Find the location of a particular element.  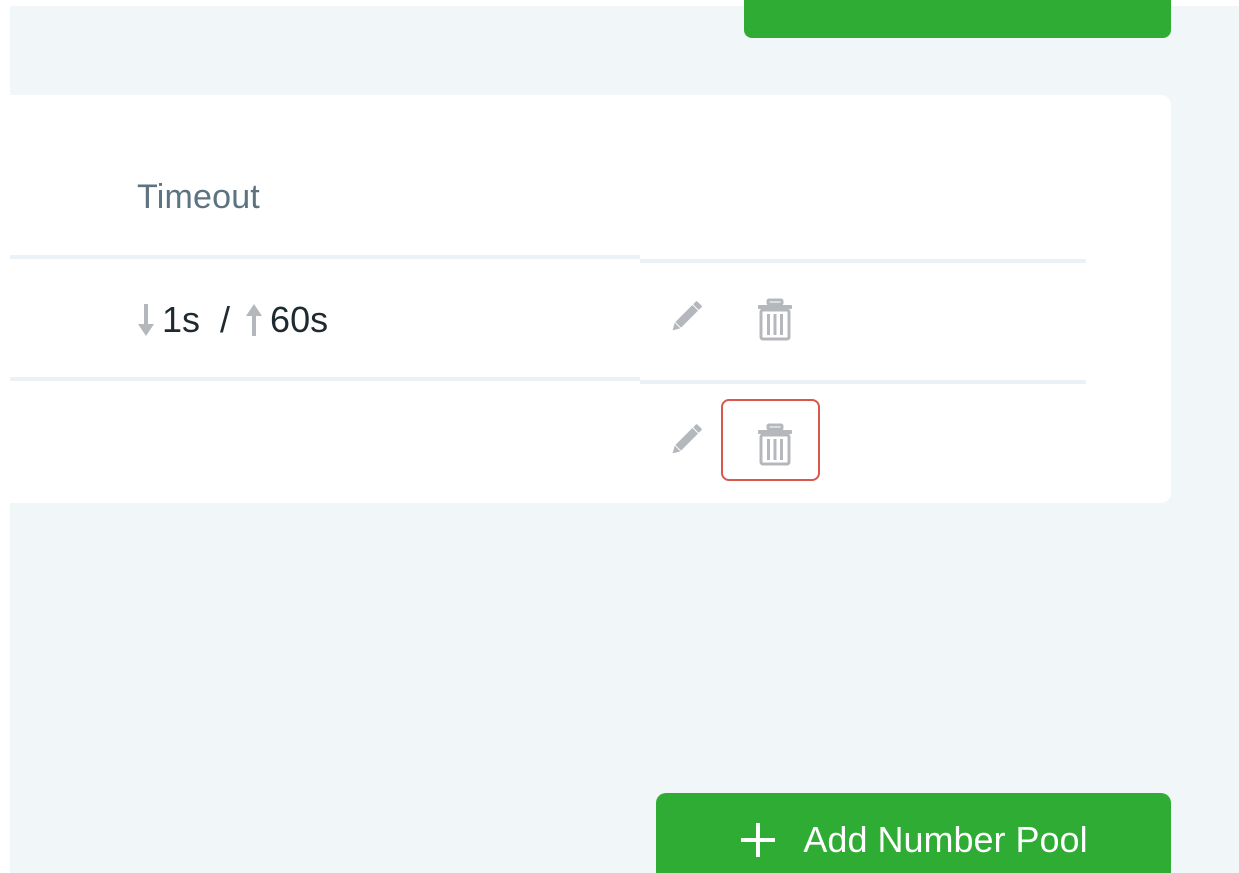

add-number-pool-label: Add Number Pool is located at coordinates (945, 839).